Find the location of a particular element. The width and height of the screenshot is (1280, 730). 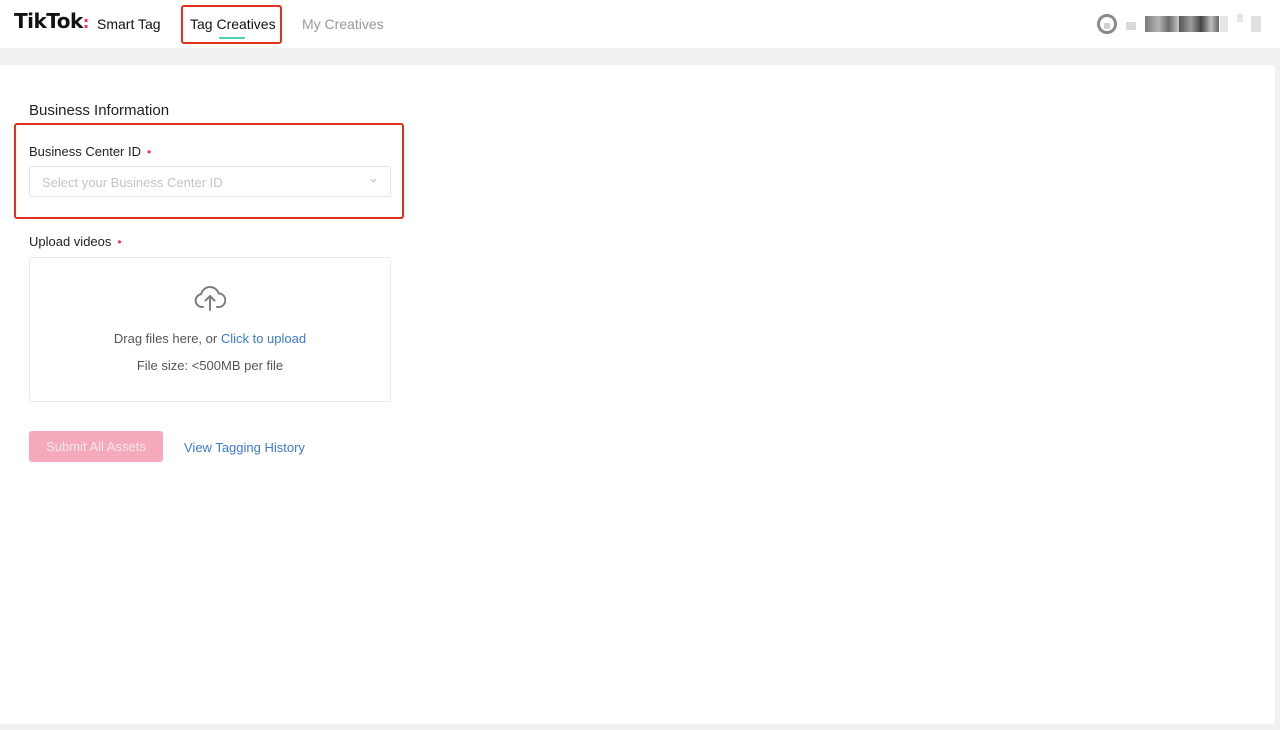

business-center-label-text: Business Center ID is located at coordinates (85, 151).